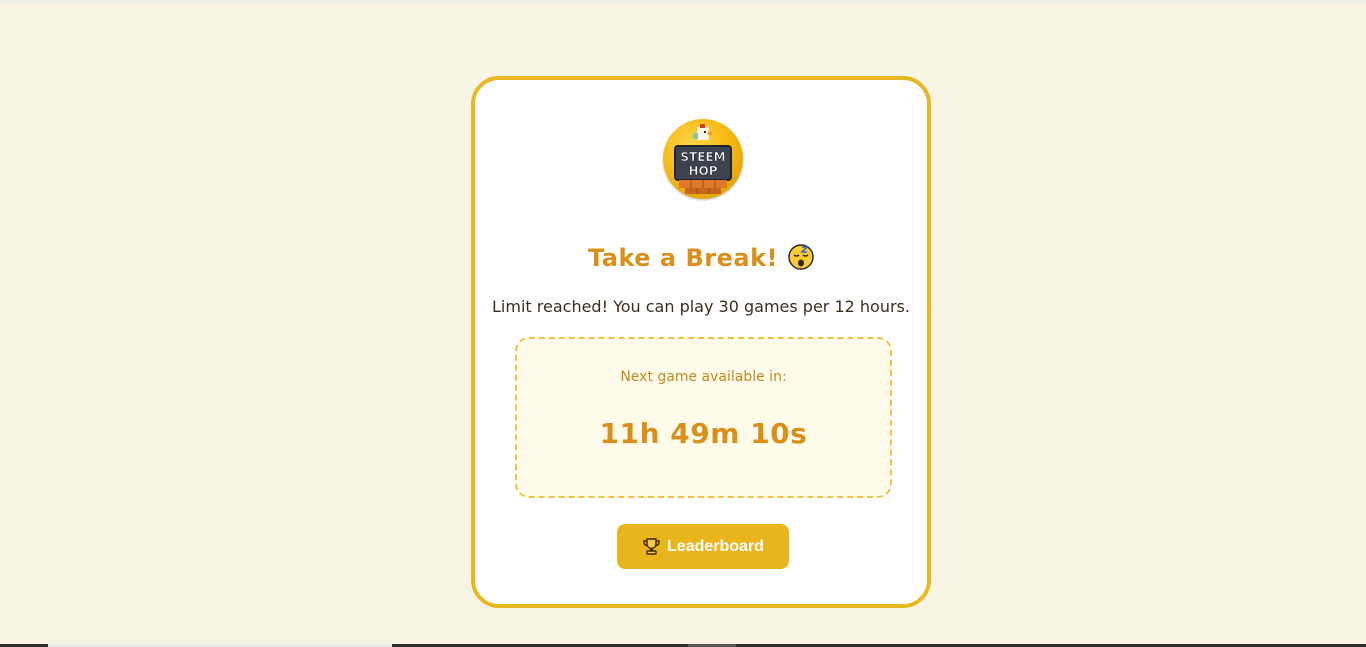 This screenshot has width=1366, height=647. I want to click on leaderboard-button: Leaderboard, so click(703, 546).